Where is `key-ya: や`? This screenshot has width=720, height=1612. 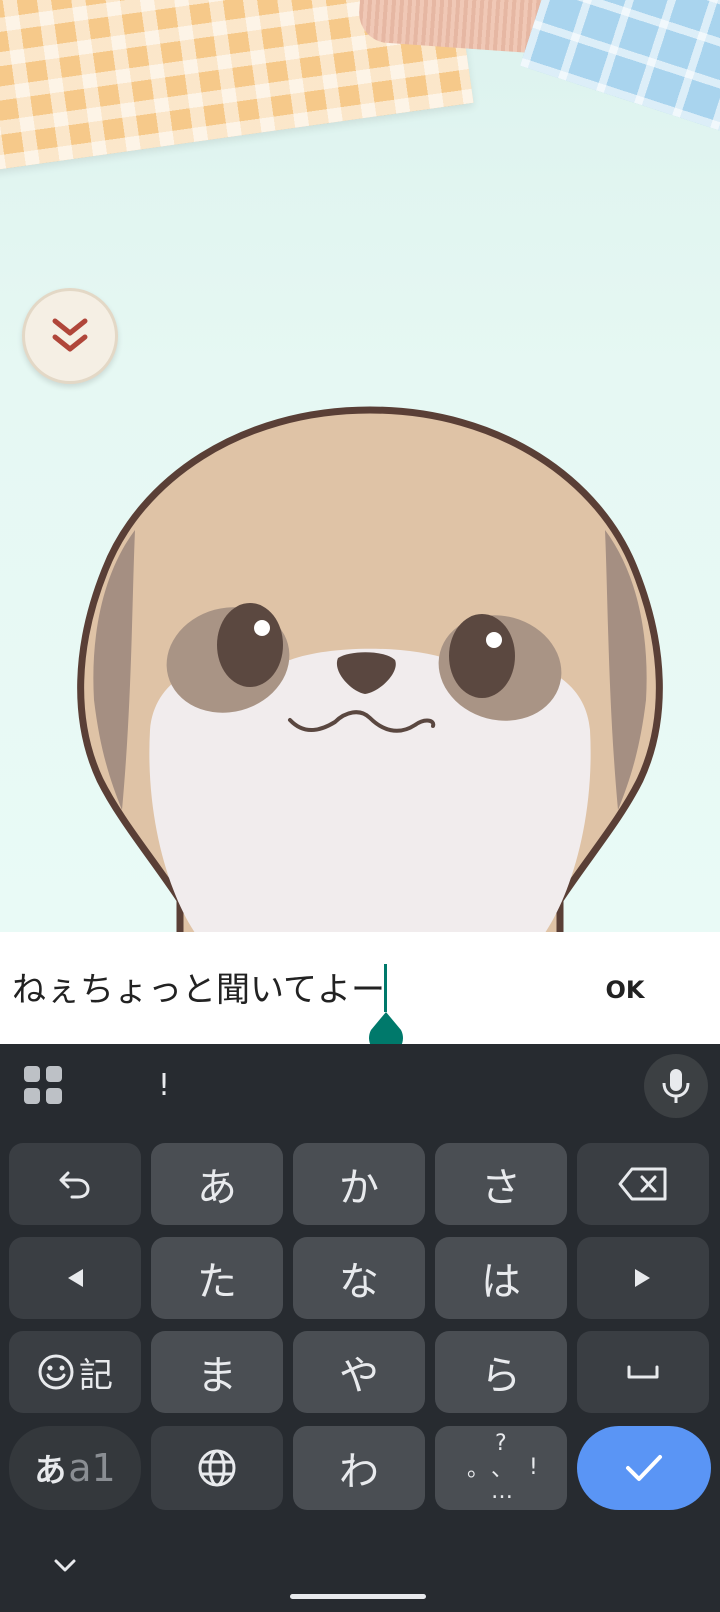 key-ya: や is located at coordinates (359, 1372).